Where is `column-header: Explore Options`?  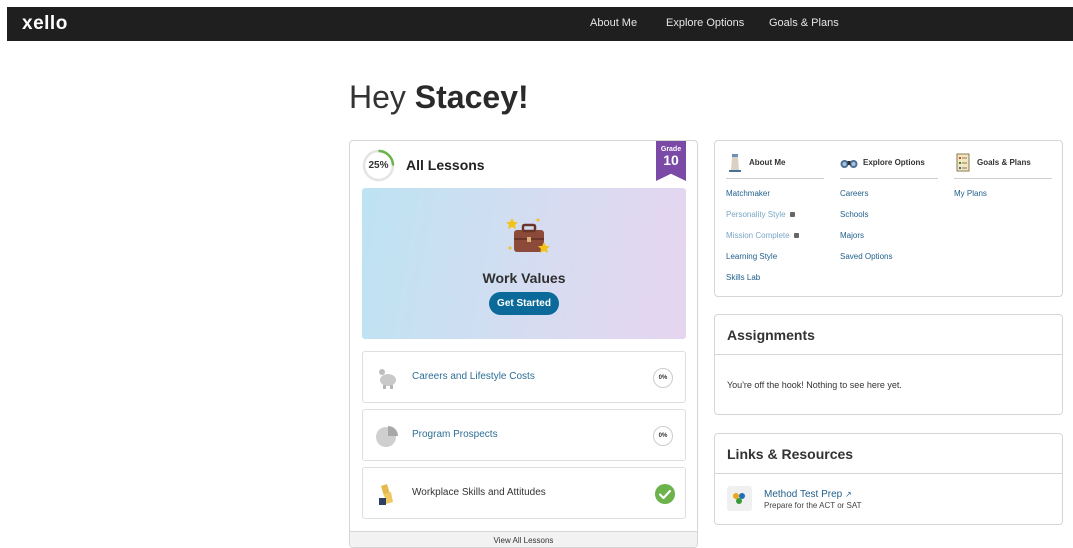
column-header: Explore Options is located at coordinates (889, 166).